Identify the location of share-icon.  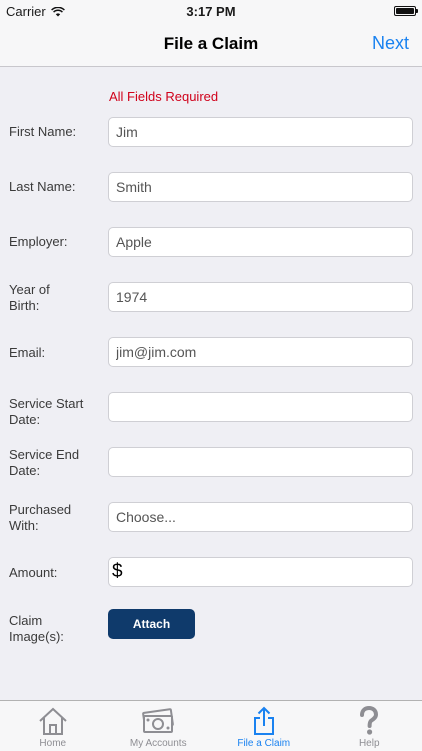
(264, 721).